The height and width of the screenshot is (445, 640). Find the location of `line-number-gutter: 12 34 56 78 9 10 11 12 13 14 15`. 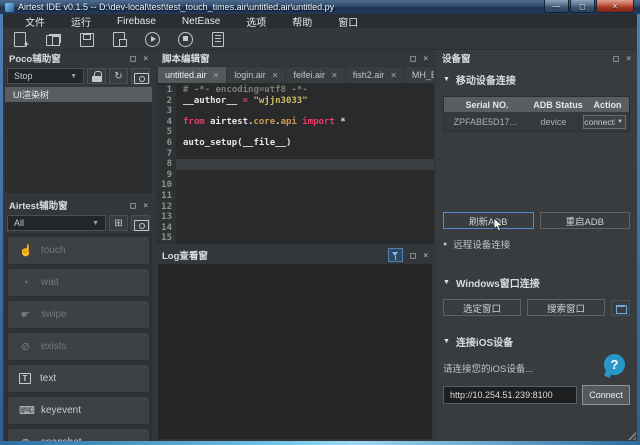

line-number-gutter: 12 34 56 78 9 10 11 12 13 14 15 is located at coordinates (166, 164).